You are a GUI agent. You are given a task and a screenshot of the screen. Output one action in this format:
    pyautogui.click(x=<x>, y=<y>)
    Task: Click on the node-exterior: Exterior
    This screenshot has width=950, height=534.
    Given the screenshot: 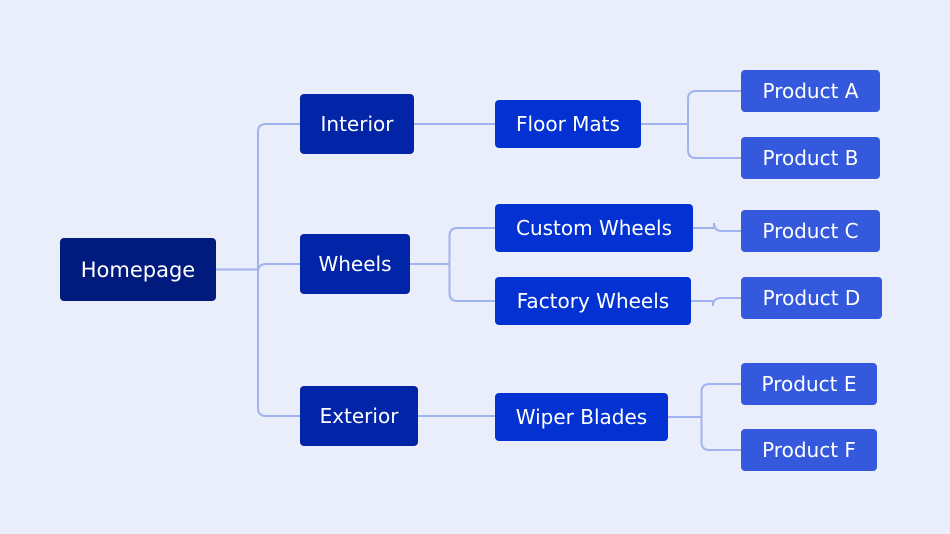 What is the action you would take?
    pyautogui.click(x=359, y=416)
    